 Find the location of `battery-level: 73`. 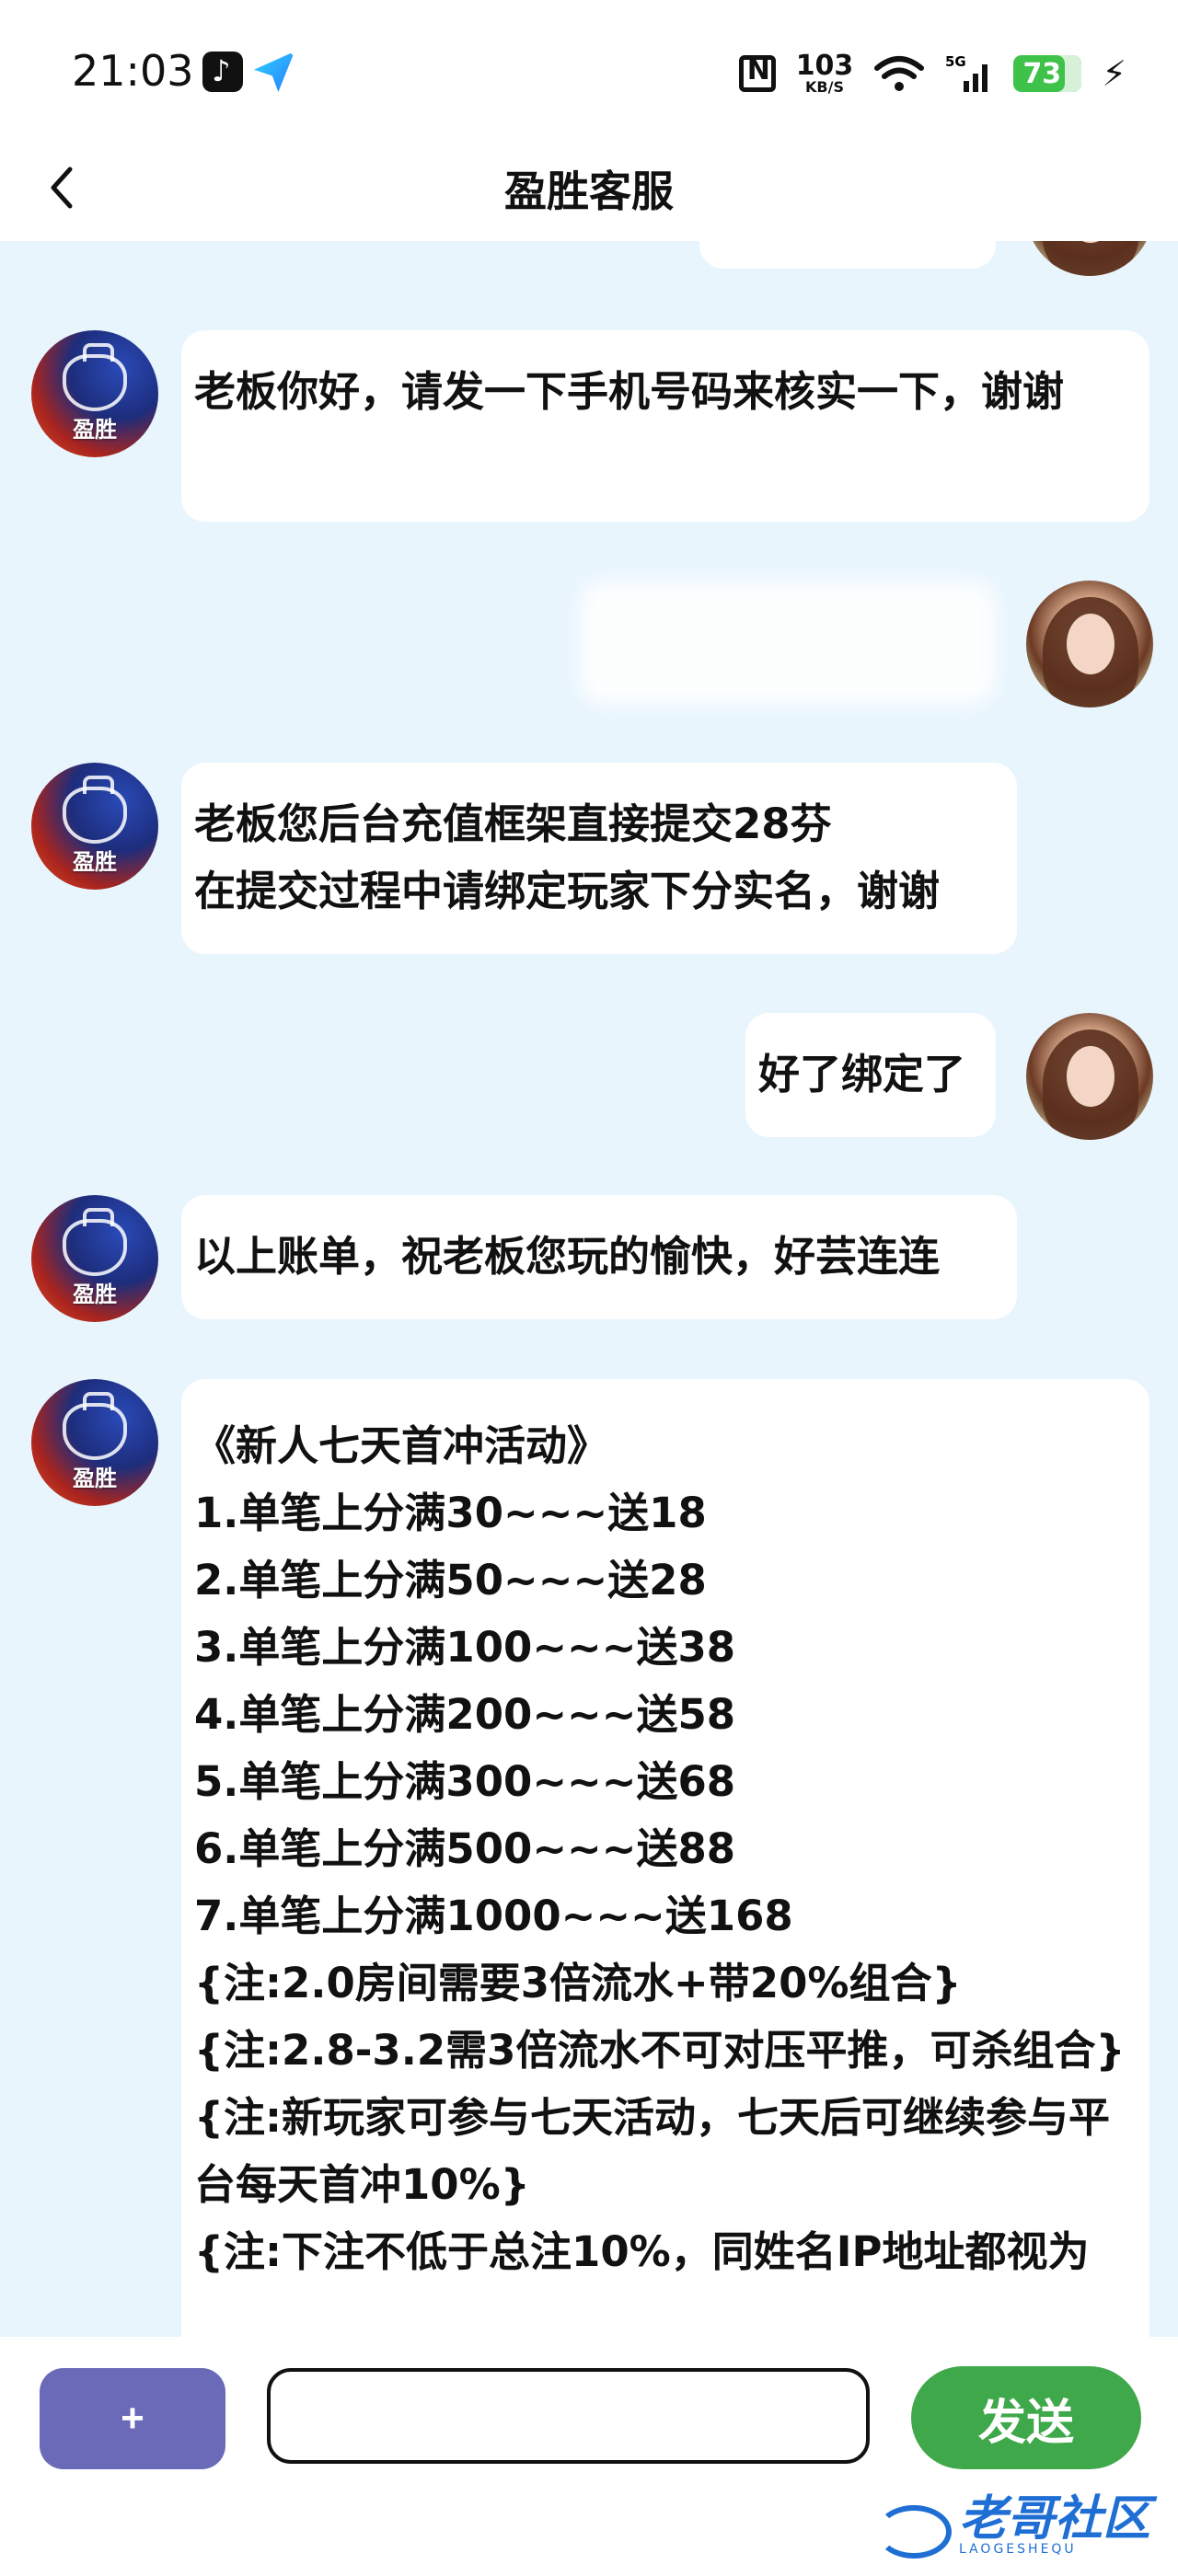

battery-level: 73 is located at coordinates (1042, 73).